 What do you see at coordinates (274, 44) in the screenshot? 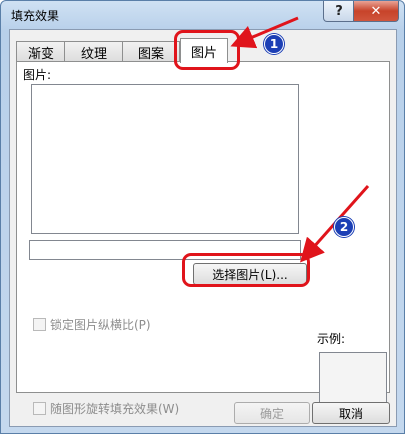
I see `step-badge-1: 1` at bounding box center [274, 44].